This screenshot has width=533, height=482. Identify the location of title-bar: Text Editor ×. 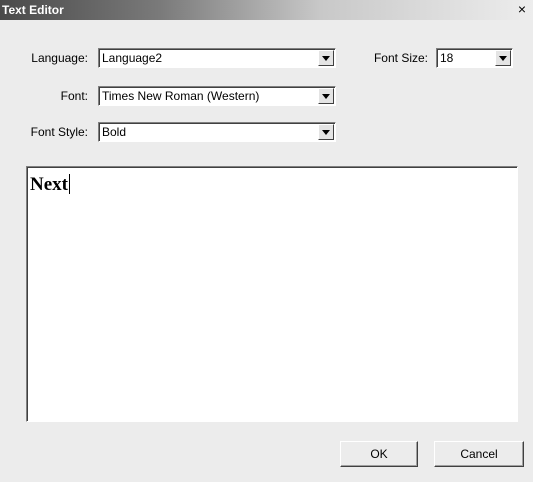
(266, 10).